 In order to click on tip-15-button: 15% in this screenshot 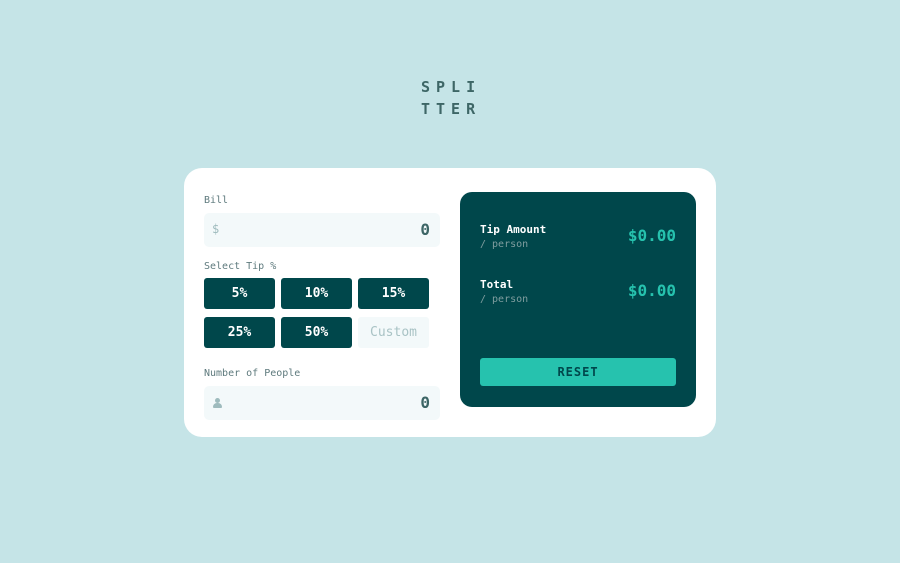, I will do `click(393, 293)`.